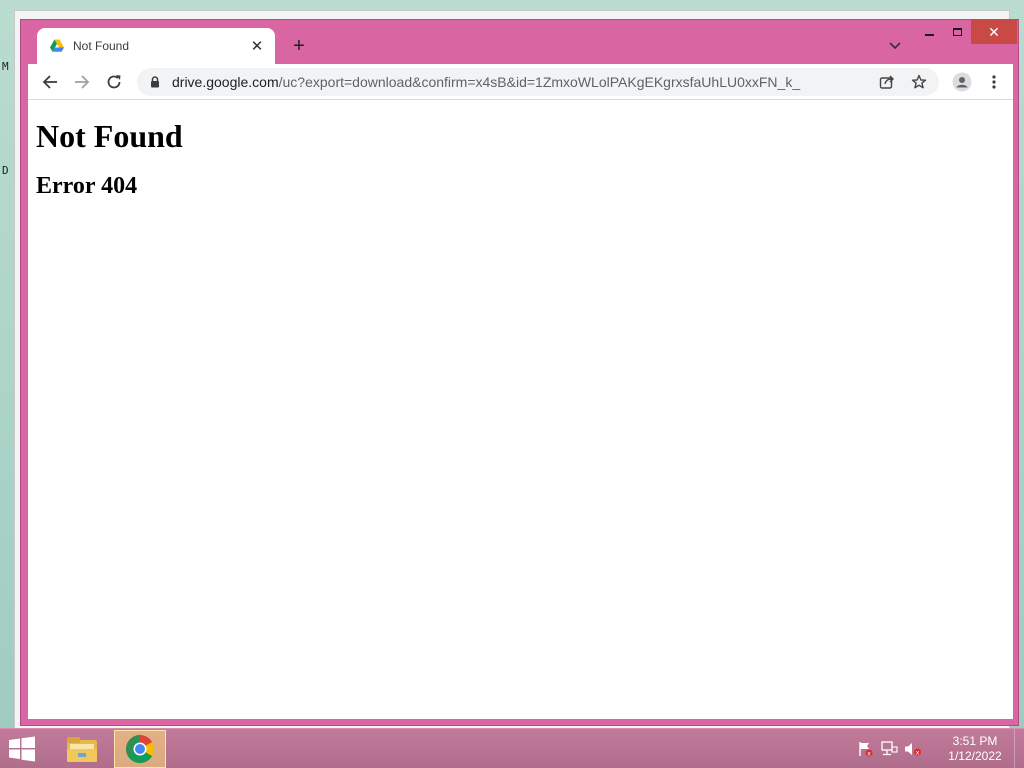 The height and width of the screenshot is (768, 1024). I want to click on share-icon, so click(886, 82).